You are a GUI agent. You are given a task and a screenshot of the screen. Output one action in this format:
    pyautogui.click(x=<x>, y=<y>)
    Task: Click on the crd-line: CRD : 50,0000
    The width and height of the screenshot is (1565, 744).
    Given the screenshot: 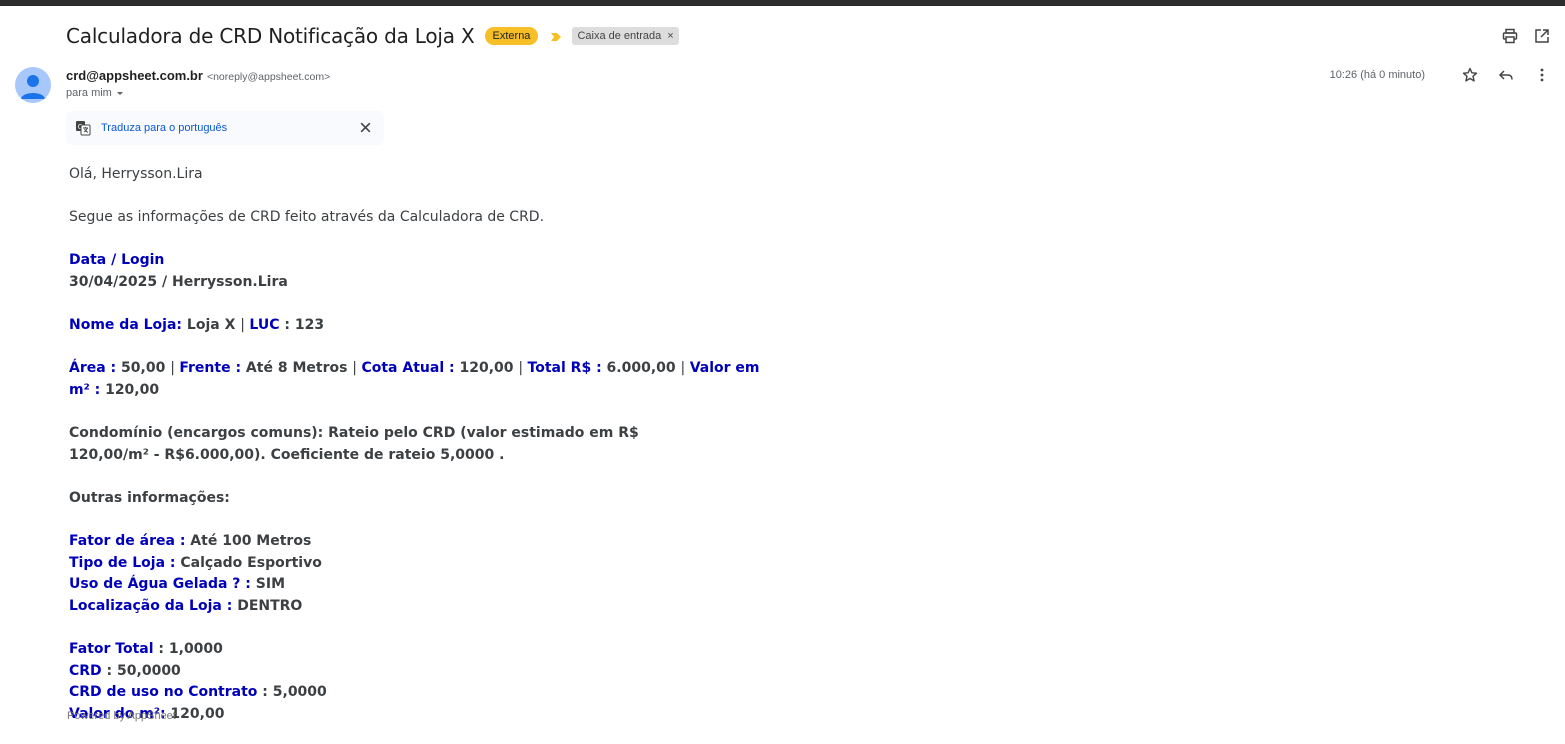 What is the action you would take?
    pyautogui.click(x=419, y=672)
    